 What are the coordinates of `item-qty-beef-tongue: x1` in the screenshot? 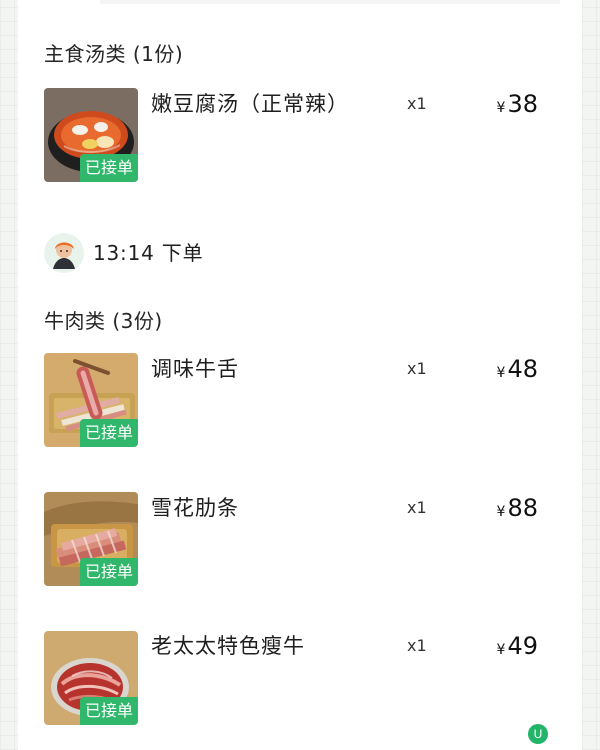 It's located at (417, 368).